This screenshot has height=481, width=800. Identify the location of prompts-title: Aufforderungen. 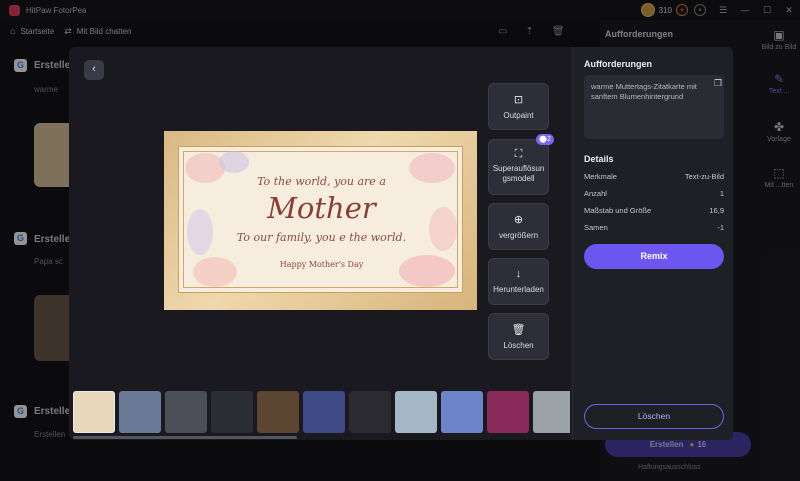
(618, 64).